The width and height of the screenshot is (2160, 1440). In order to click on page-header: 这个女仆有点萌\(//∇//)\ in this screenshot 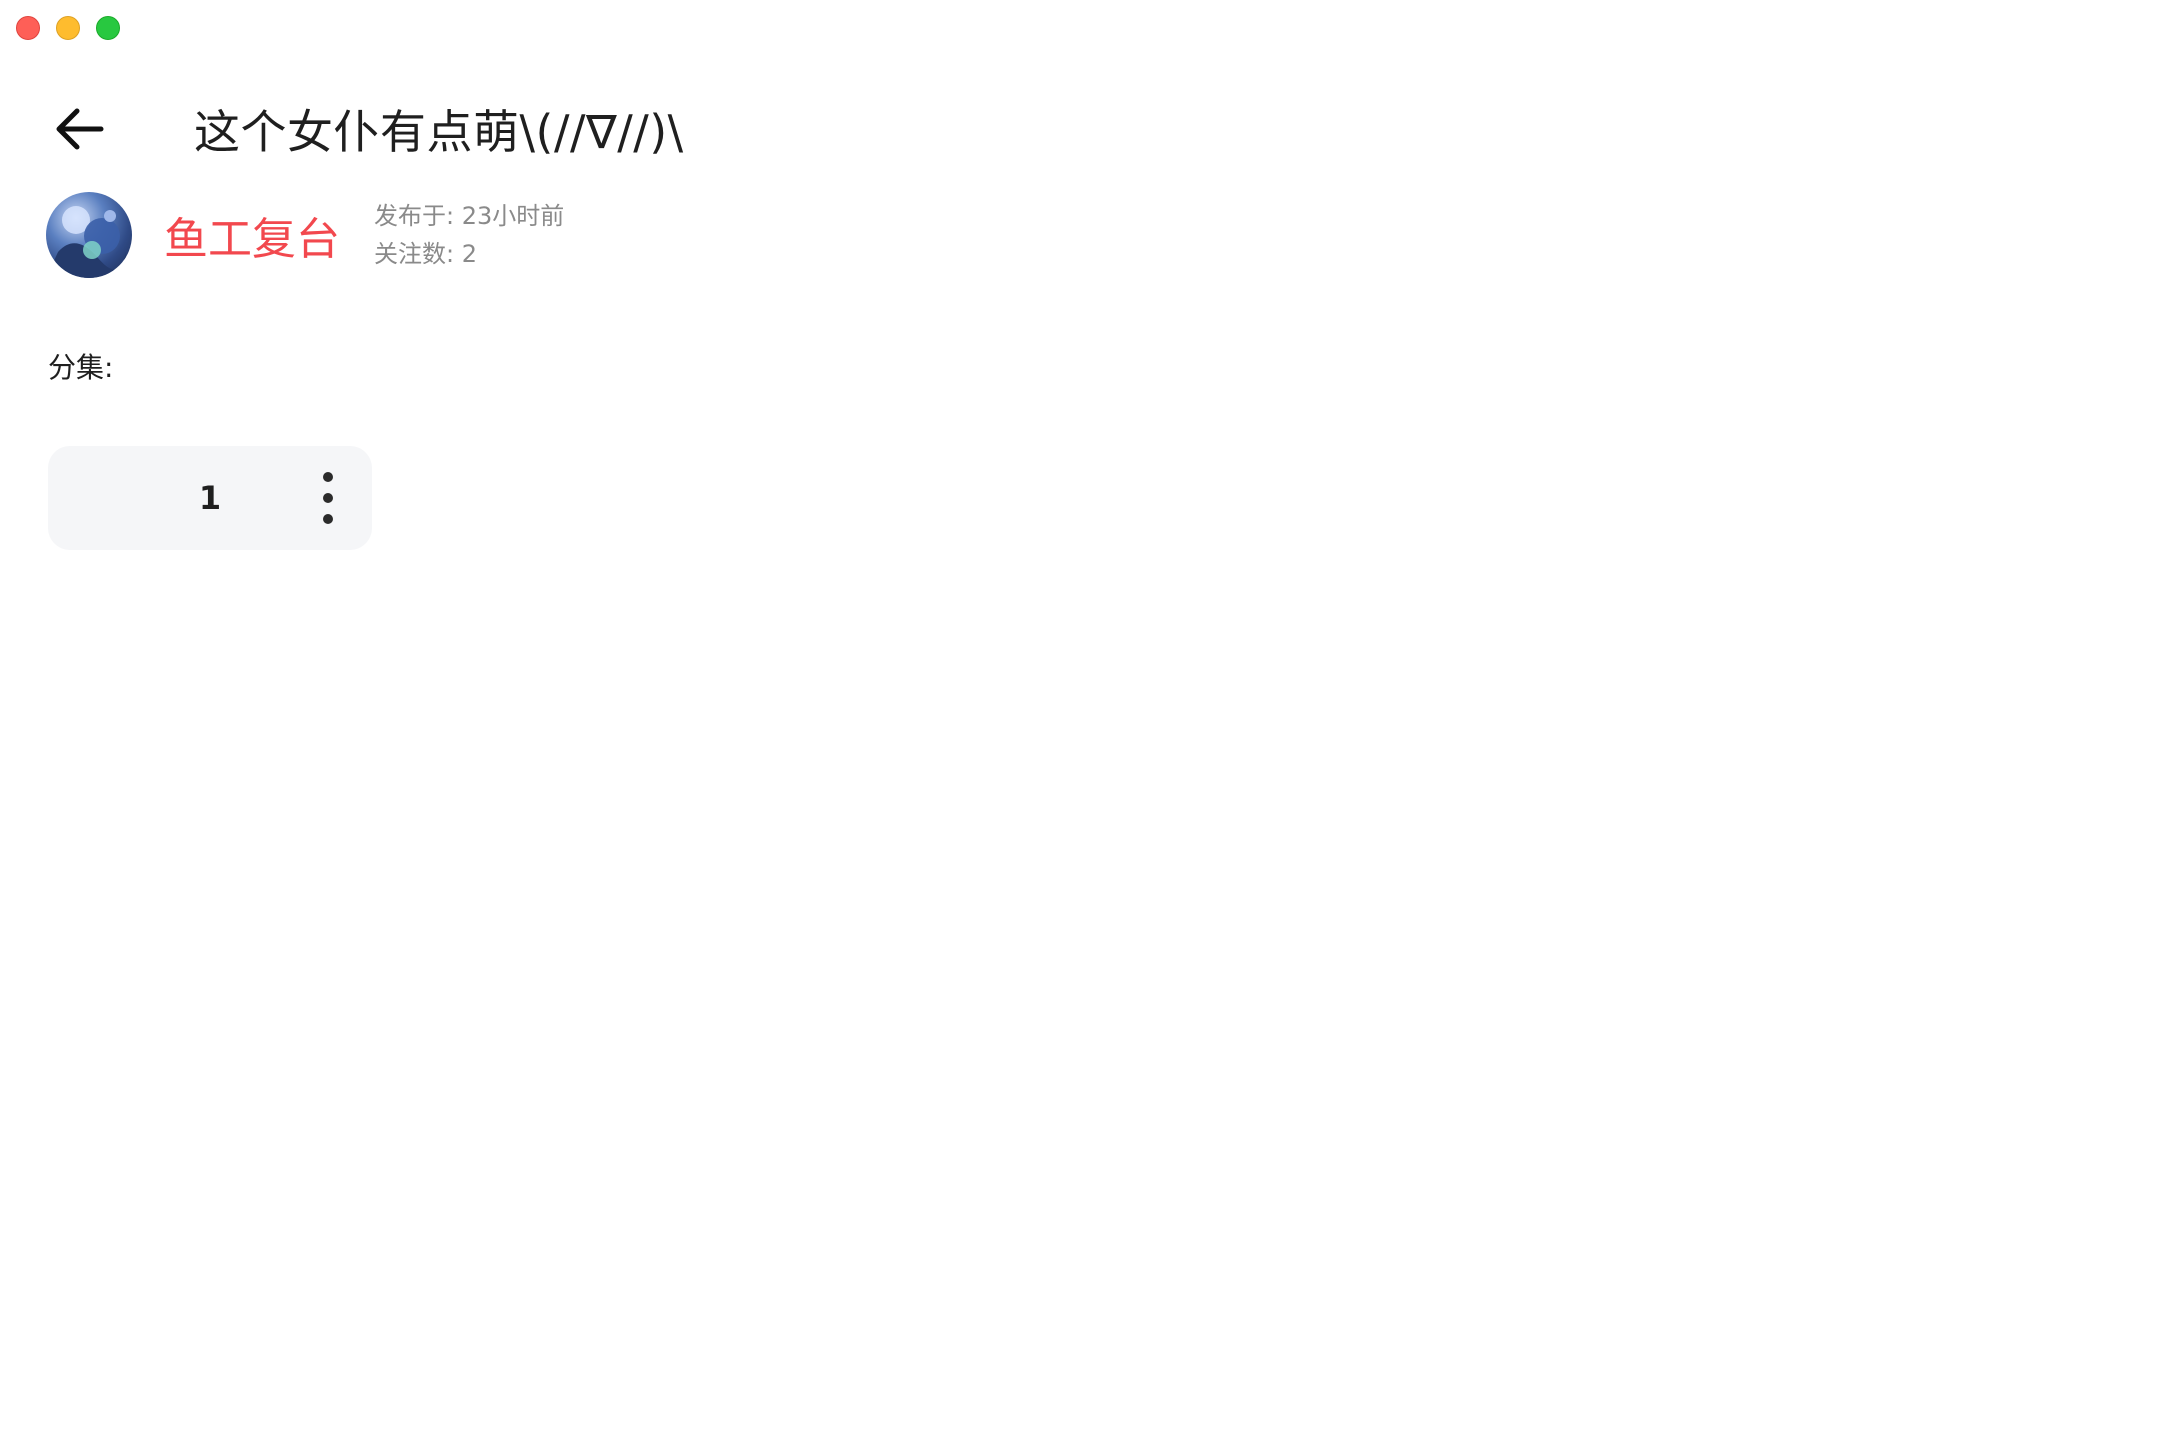, I will do `click(367, 129)`.